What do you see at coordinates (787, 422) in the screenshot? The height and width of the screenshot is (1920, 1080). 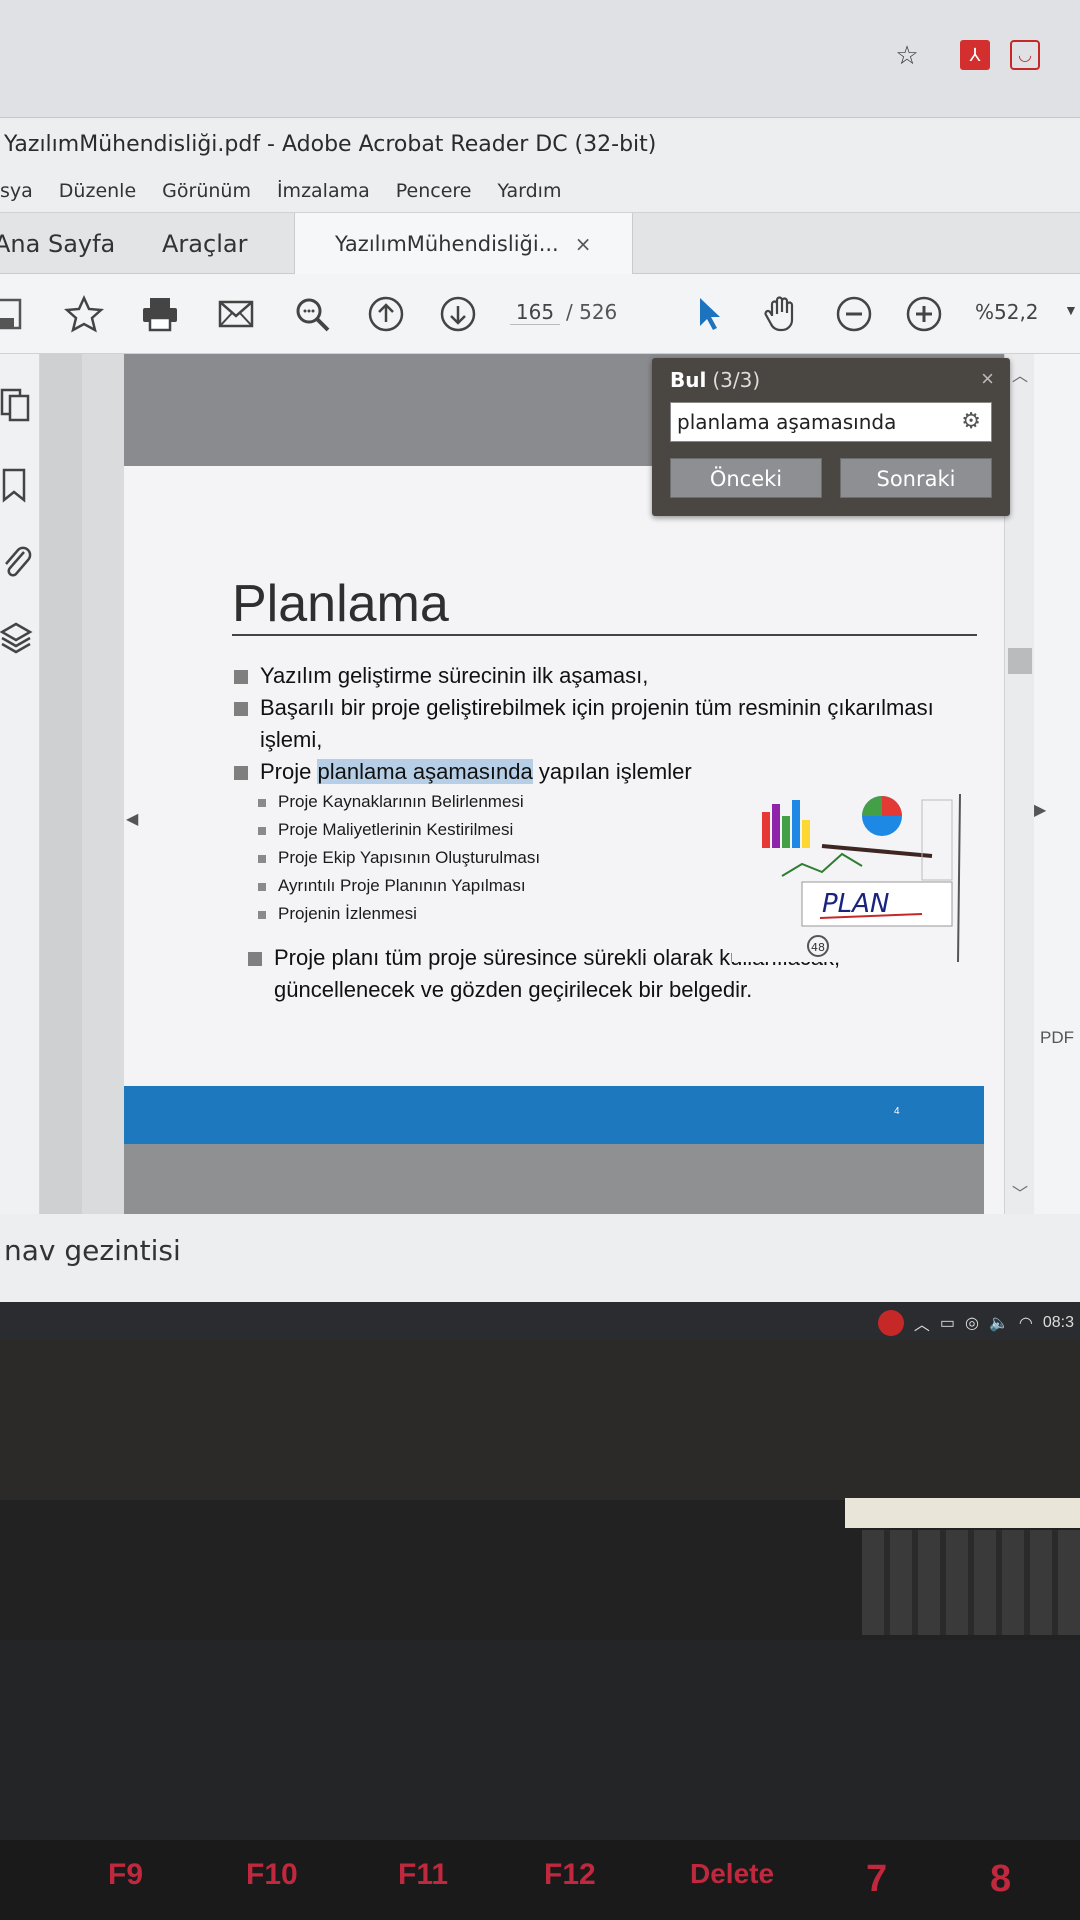 I see `find-query: planlama aşamasında` at bounding box center [787, 422].